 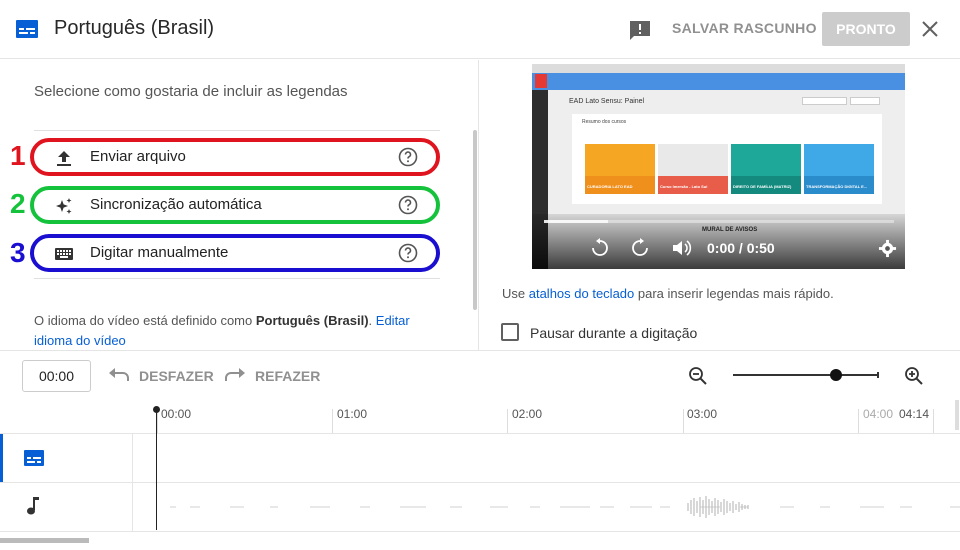 I want to click on course-card-title: DIREITO DE FAMÍLIA (MATRIZ), so click(x=762, y=186).